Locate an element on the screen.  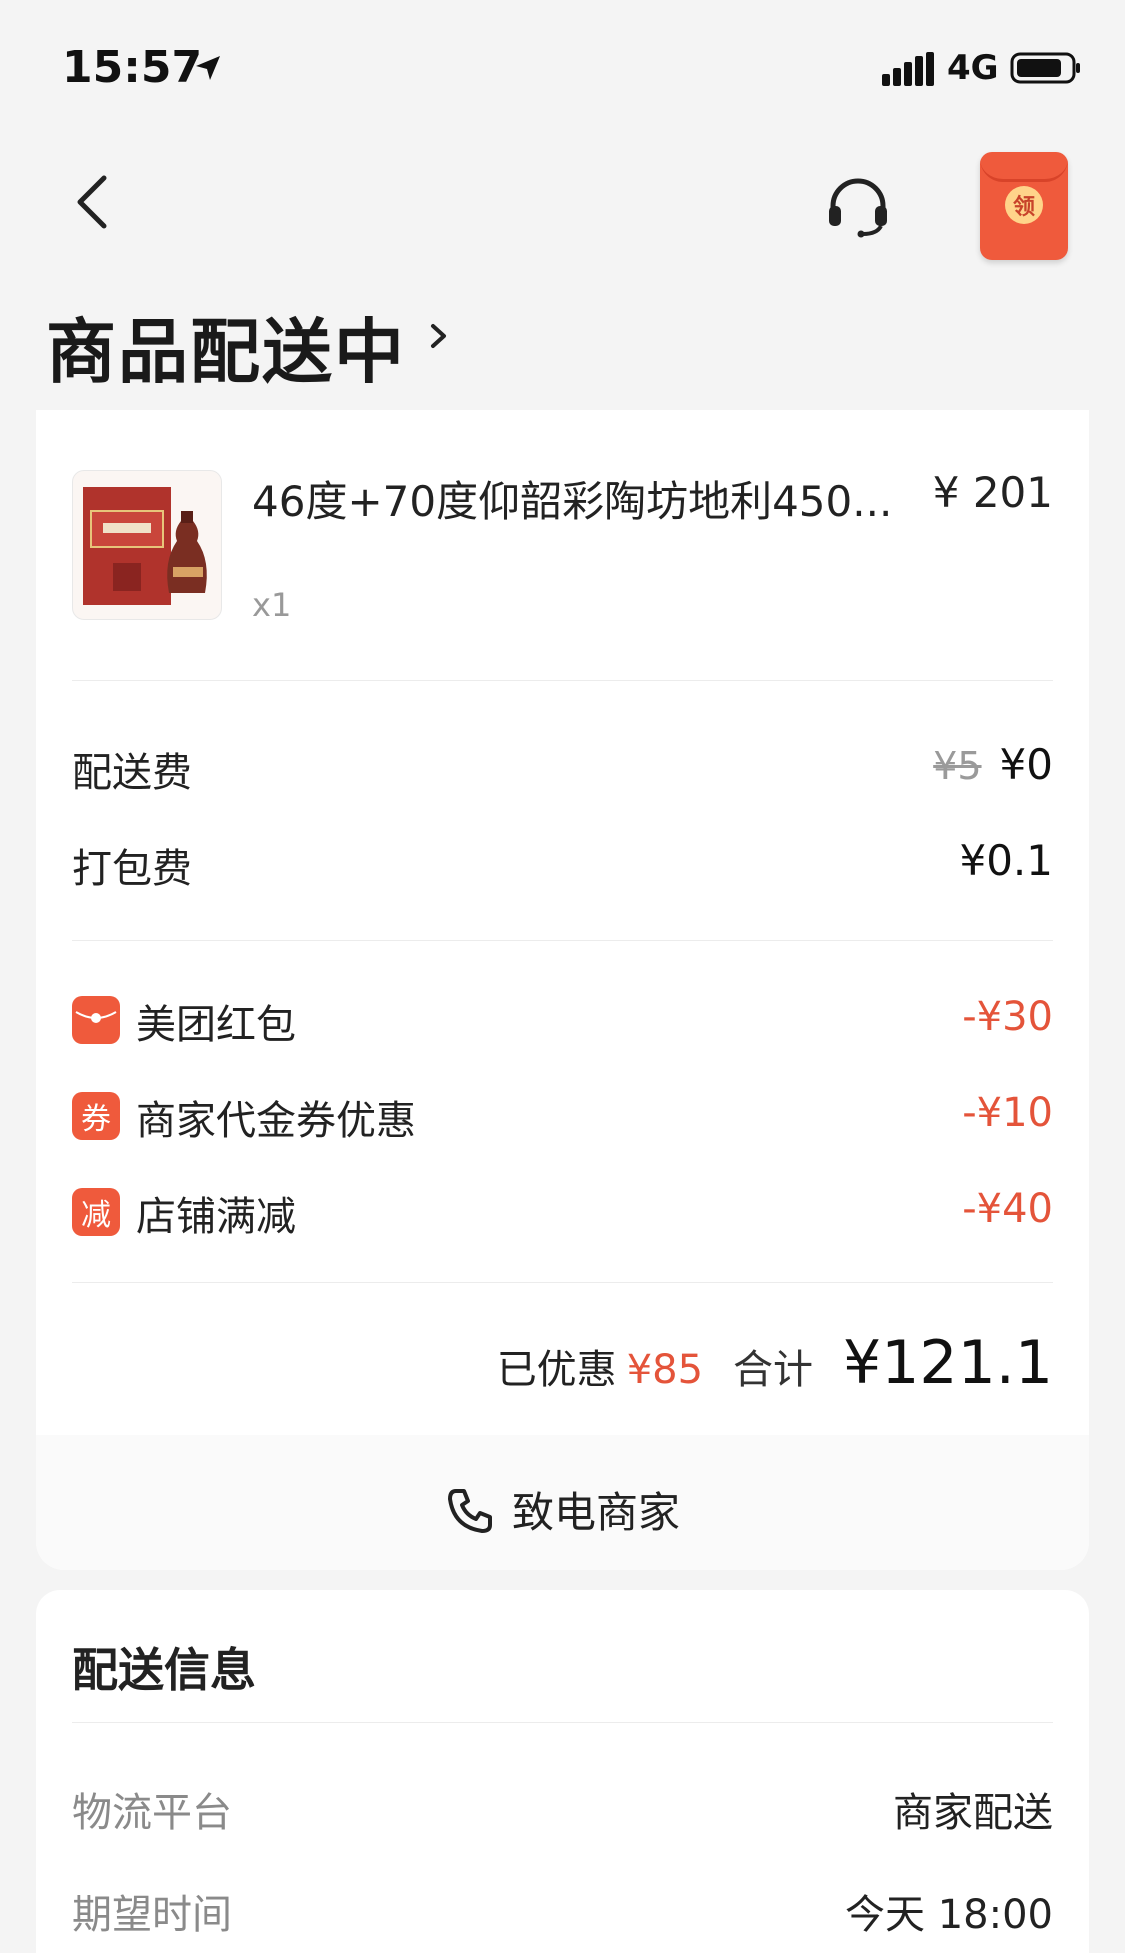
product-photo is located at coordinates (145, 546).